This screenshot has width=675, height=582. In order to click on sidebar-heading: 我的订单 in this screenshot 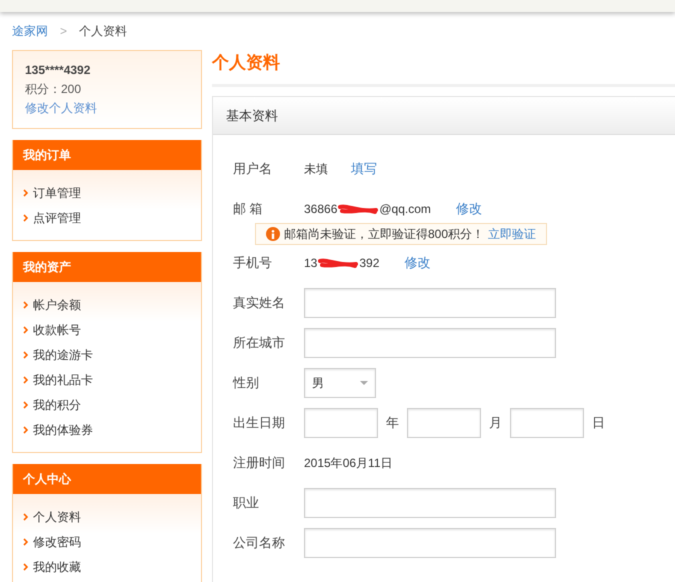, I will do `click(47, 155)`.